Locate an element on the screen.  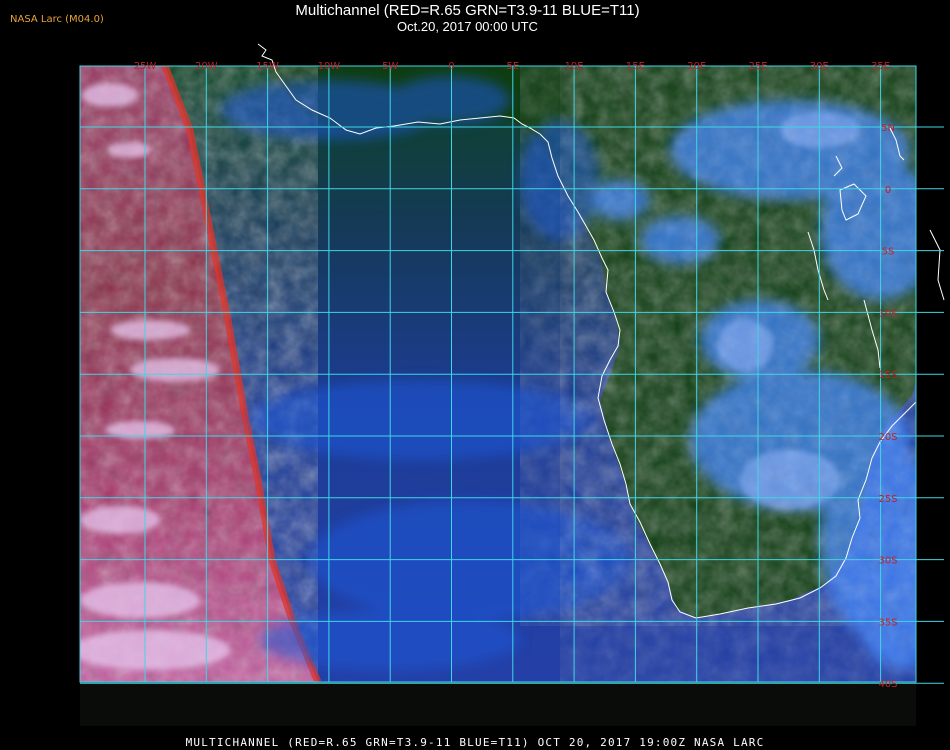
longitude-label: 15E is located at coordinates (635, 66).